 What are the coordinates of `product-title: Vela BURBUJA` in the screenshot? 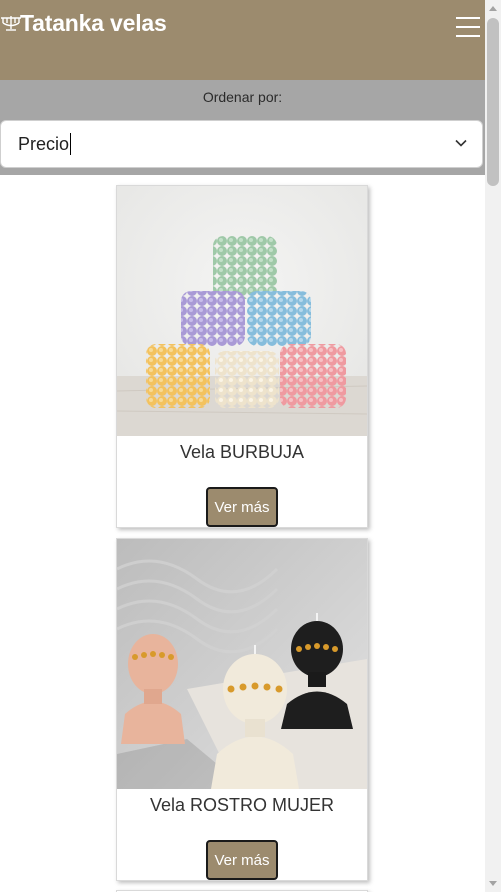 It's located at (242, 452).